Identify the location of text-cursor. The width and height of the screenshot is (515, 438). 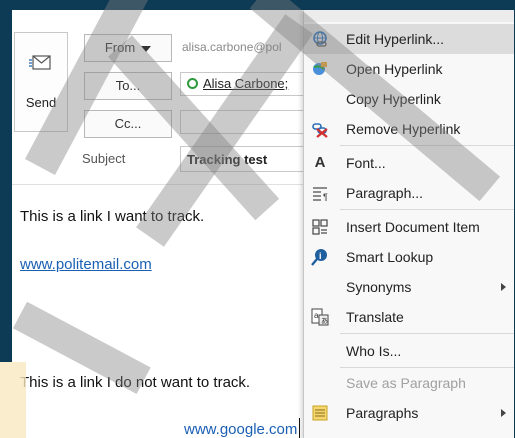
(299, 428).